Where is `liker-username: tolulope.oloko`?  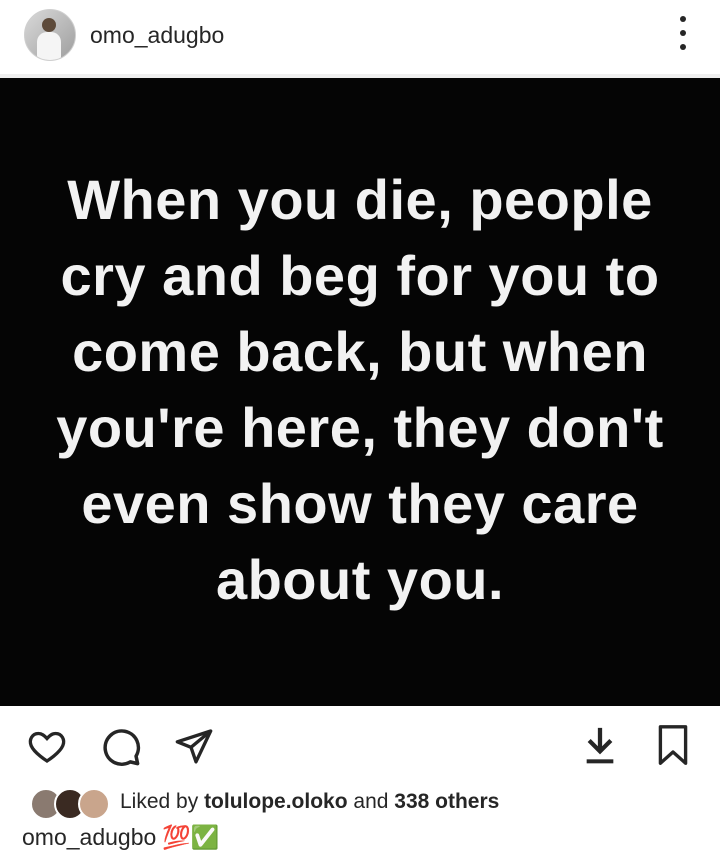
liker-username: tolulope.oloko is located at coordinates (275, 801).